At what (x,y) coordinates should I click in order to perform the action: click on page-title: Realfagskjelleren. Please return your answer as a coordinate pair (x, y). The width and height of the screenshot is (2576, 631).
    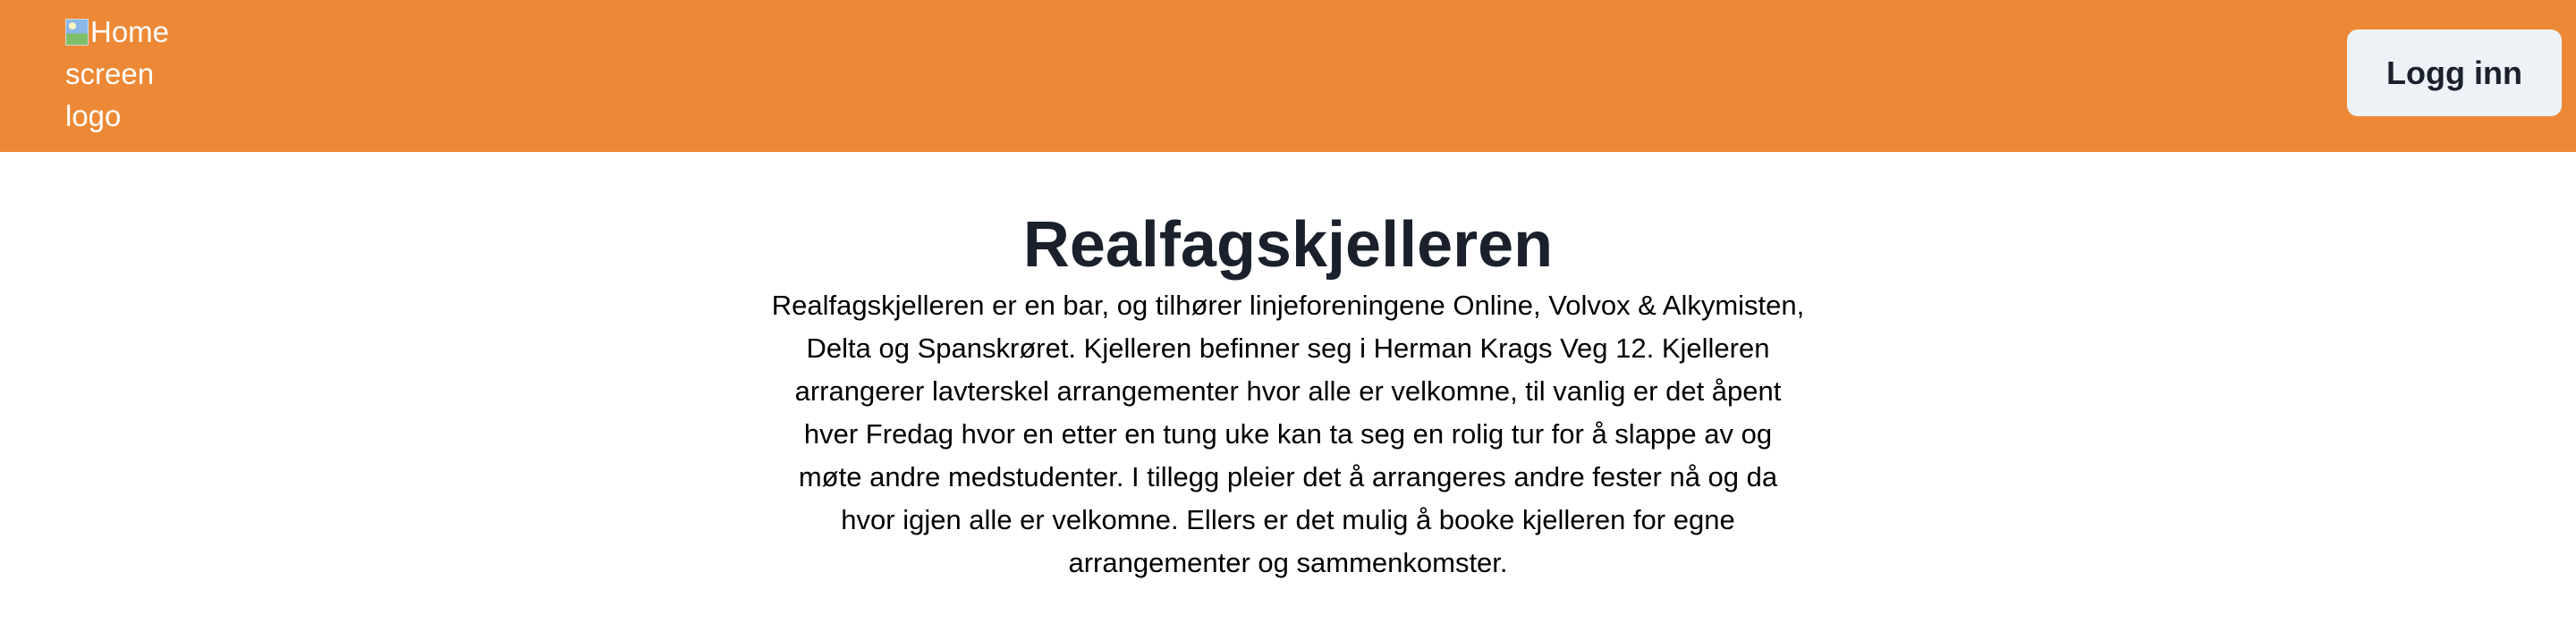
    Looking at the image, I should click on (1288, 245).